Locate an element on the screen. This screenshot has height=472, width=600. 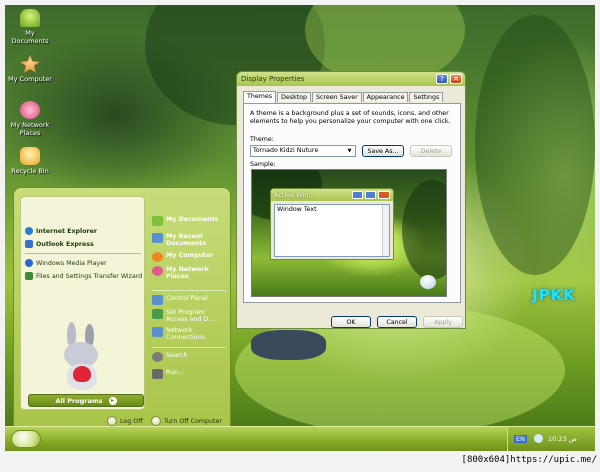
menu-item-recent-documents: My Recent Documents is located at coordinates (190, 240).